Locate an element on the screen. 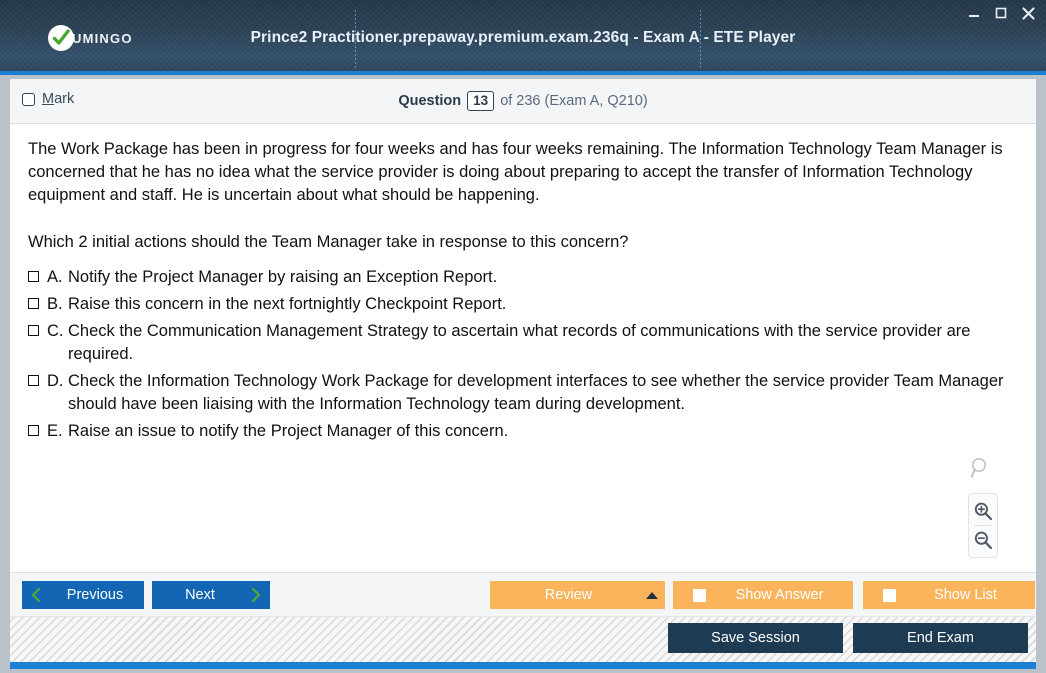 The width and height of the screenshot is (1046, 673). show-list-checkbox is located at coordinates (889, 595).